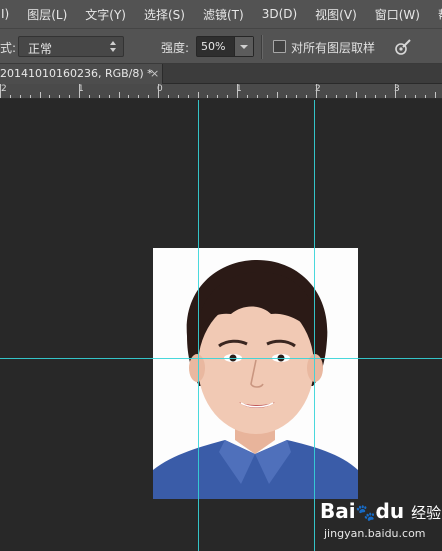 This screenshot has height=551, width=442. Describe the element at coordinates (333, 48) in the screenshot. I see `sample-all-layers-label: 对所有图层取样` at that location.